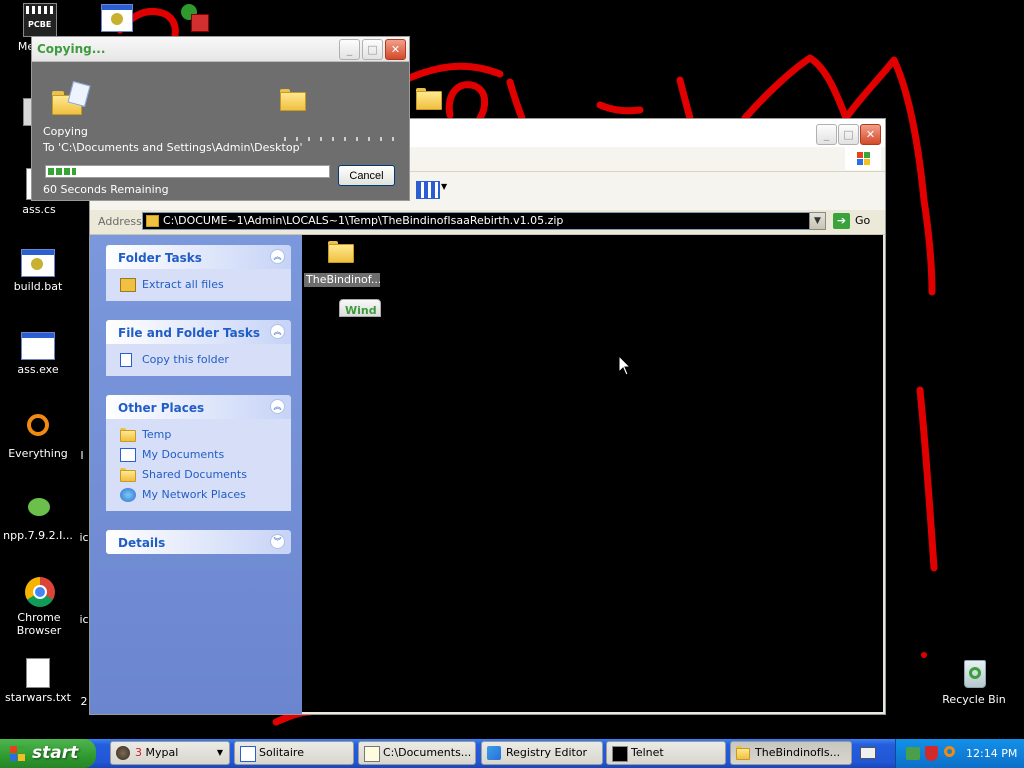 This screenshot has height=768, width=1024. What do you see at coordinates (372, 754) in the screenshot?
I see `notepad-icon` at bounding box center [372, 754].